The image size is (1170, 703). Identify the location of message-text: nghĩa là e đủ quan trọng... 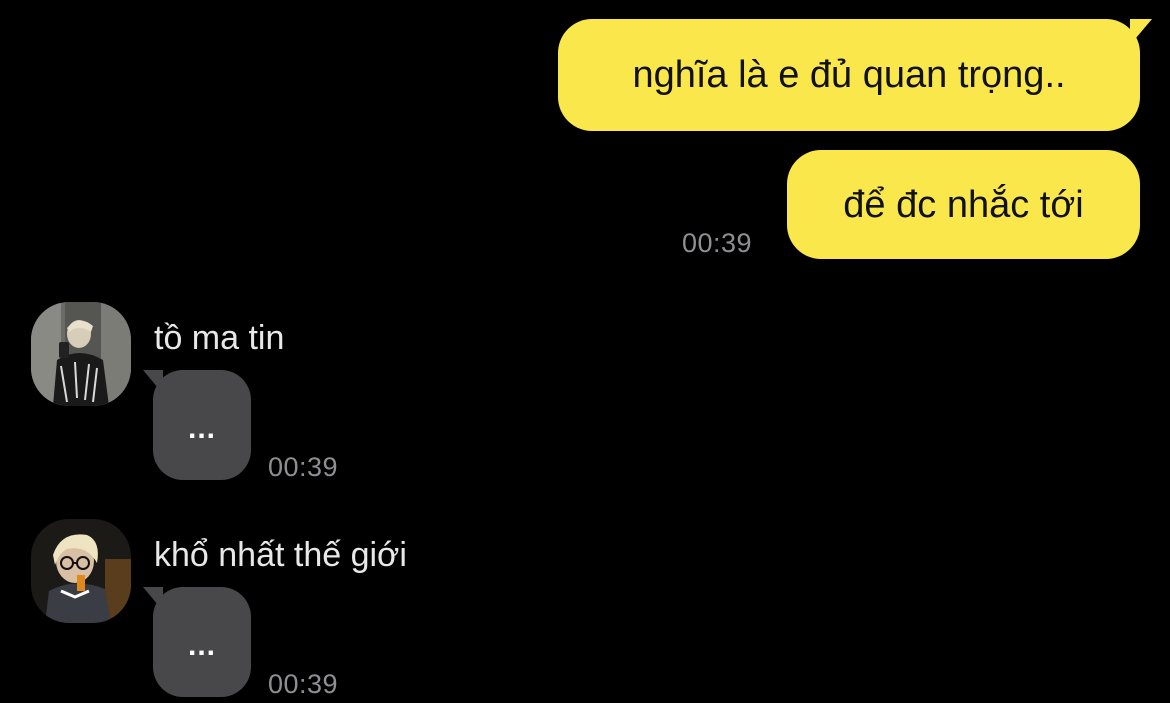
(849, 75).